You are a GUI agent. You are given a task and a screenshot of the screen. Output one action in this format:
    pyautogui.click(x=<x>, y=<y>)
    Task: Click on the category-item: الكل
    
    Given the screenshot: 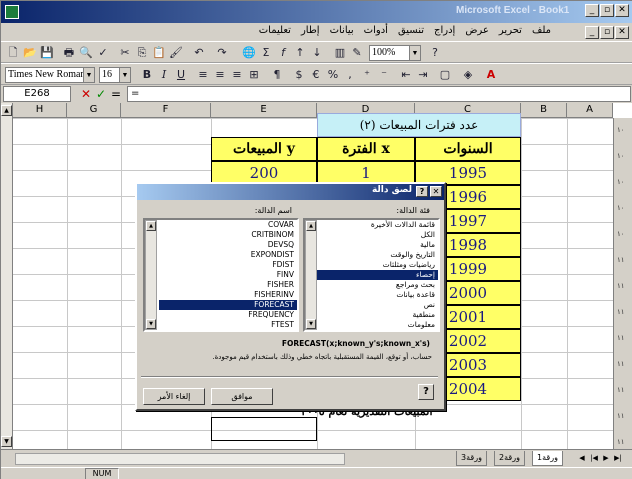 What is the action you would take?
    pyautogui.click(x=371, y=235)
    